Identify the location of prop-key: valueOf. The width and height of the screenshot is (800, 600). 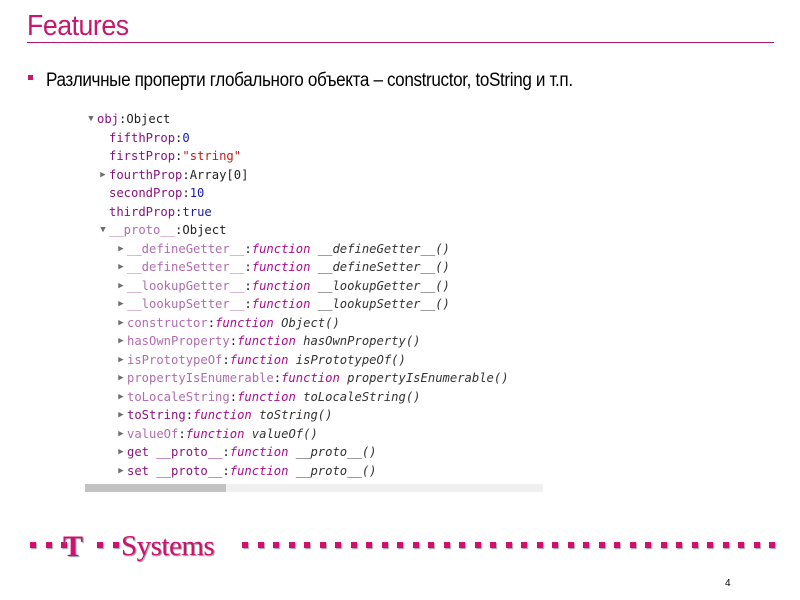
(153, 433).